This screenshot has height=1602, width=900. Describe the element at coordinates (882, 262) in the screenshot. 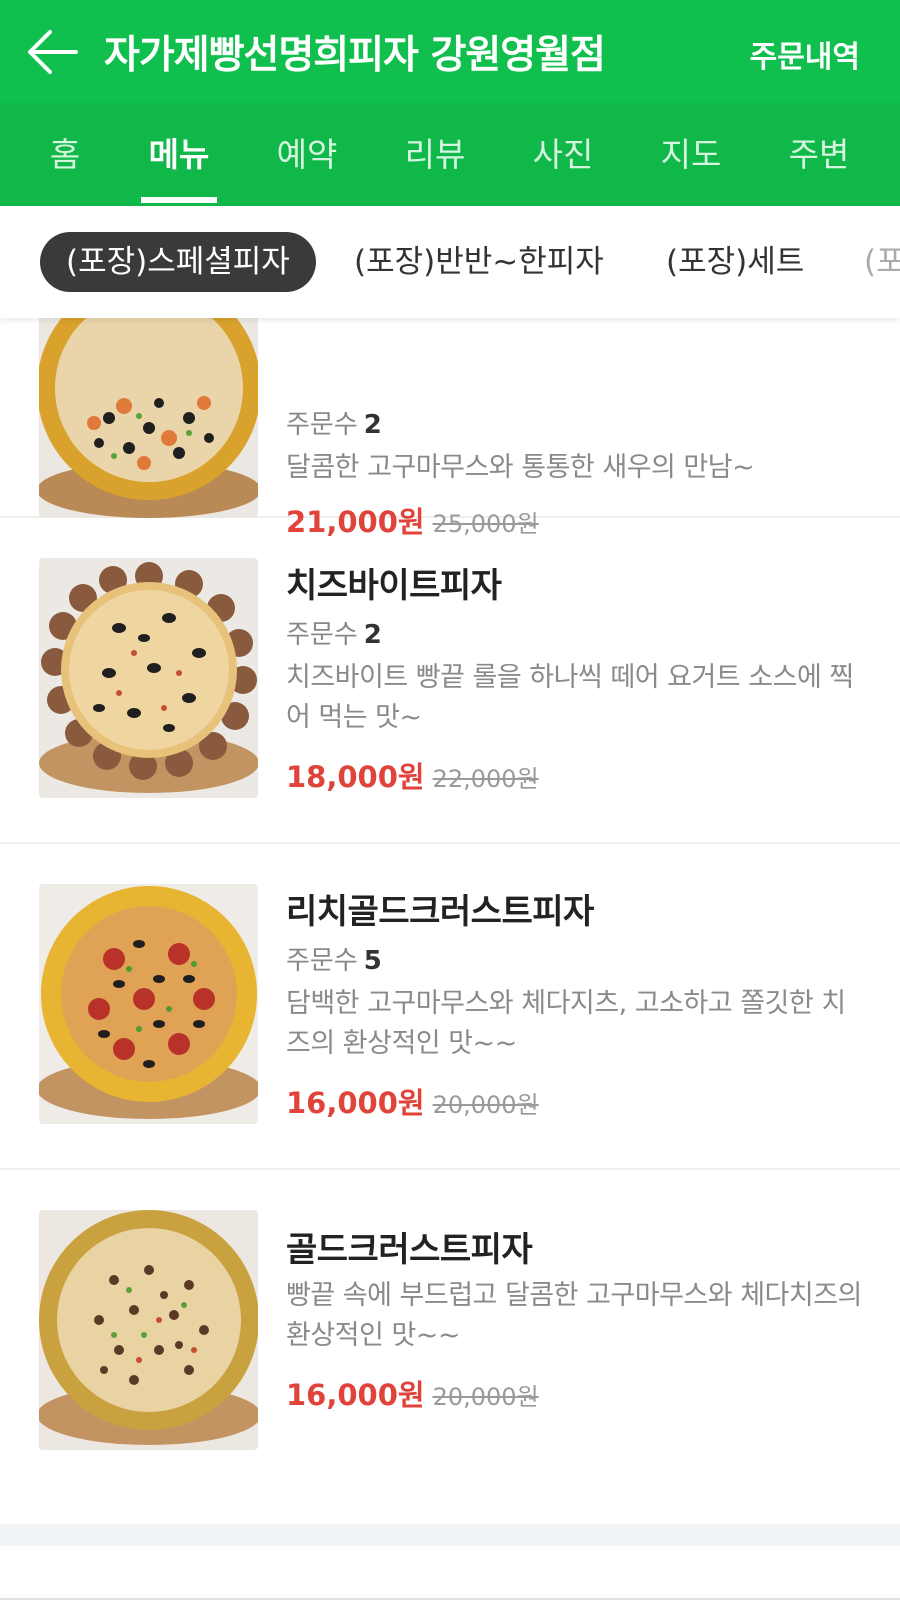

I see `category-chip-more: (포` at that location.